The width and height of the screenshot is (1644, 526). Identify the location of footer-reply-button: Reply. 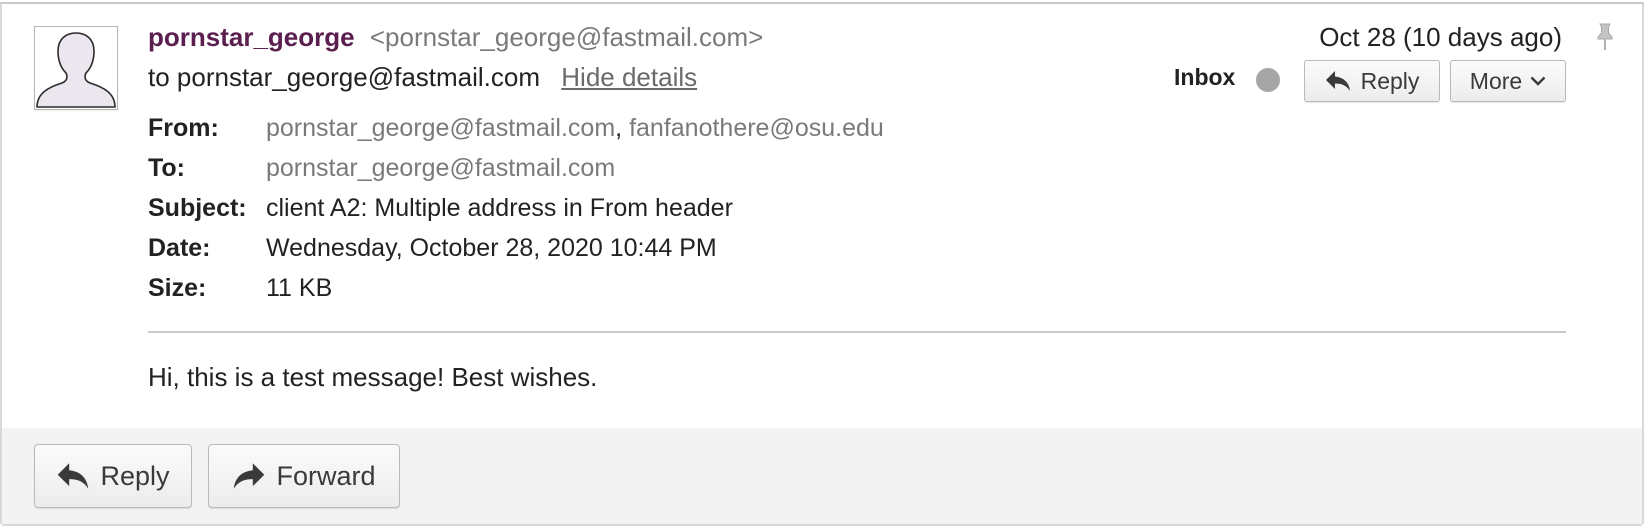
(113, 476).